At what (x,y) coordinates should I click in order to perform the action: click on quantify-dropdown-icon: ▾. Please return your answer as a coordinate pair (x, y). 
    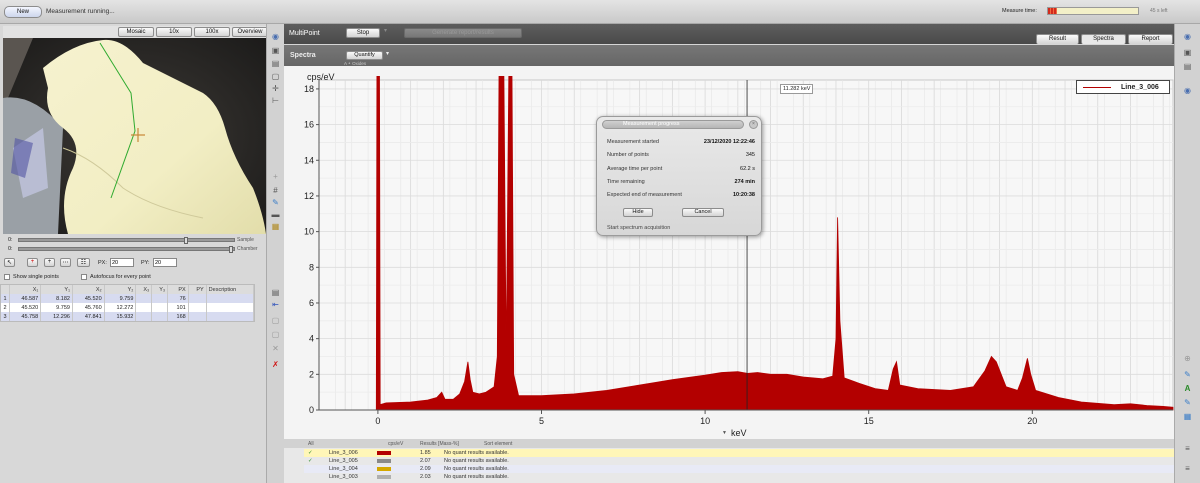
    Looking at the image, I should click on (387, 53).